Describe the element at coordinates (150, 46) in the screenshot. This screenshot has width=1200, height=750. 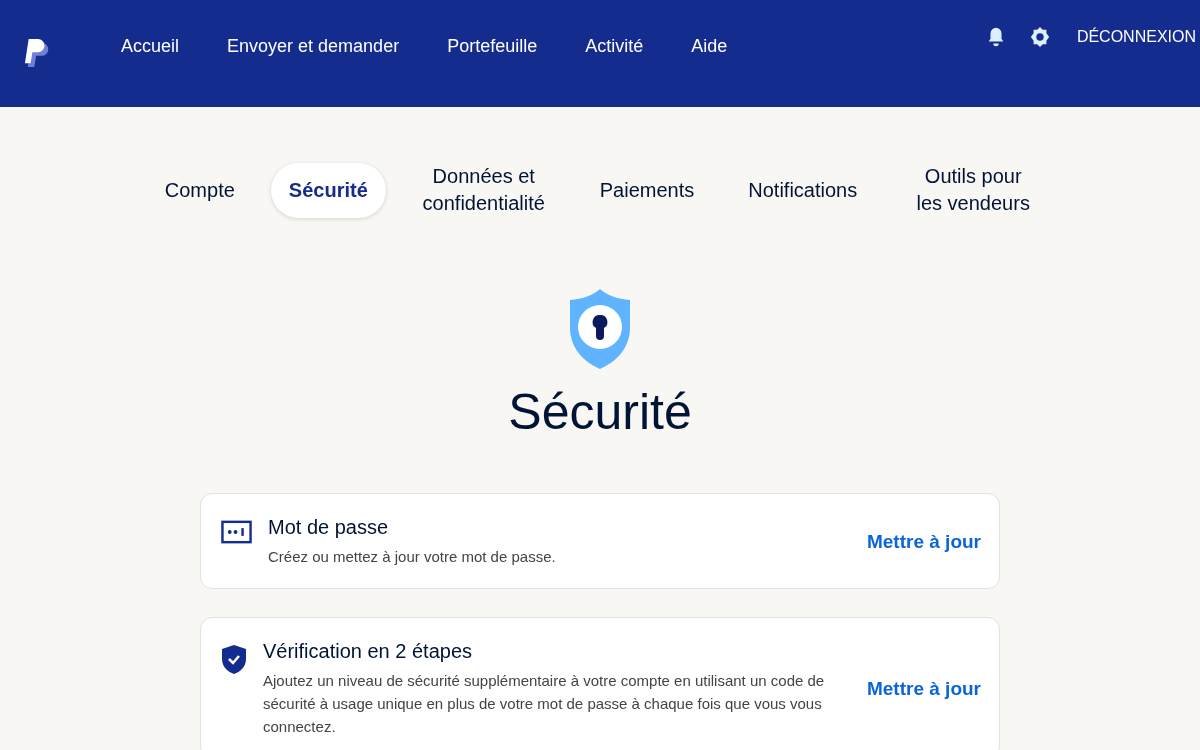
I see `nav-link: Accueil` at that location.